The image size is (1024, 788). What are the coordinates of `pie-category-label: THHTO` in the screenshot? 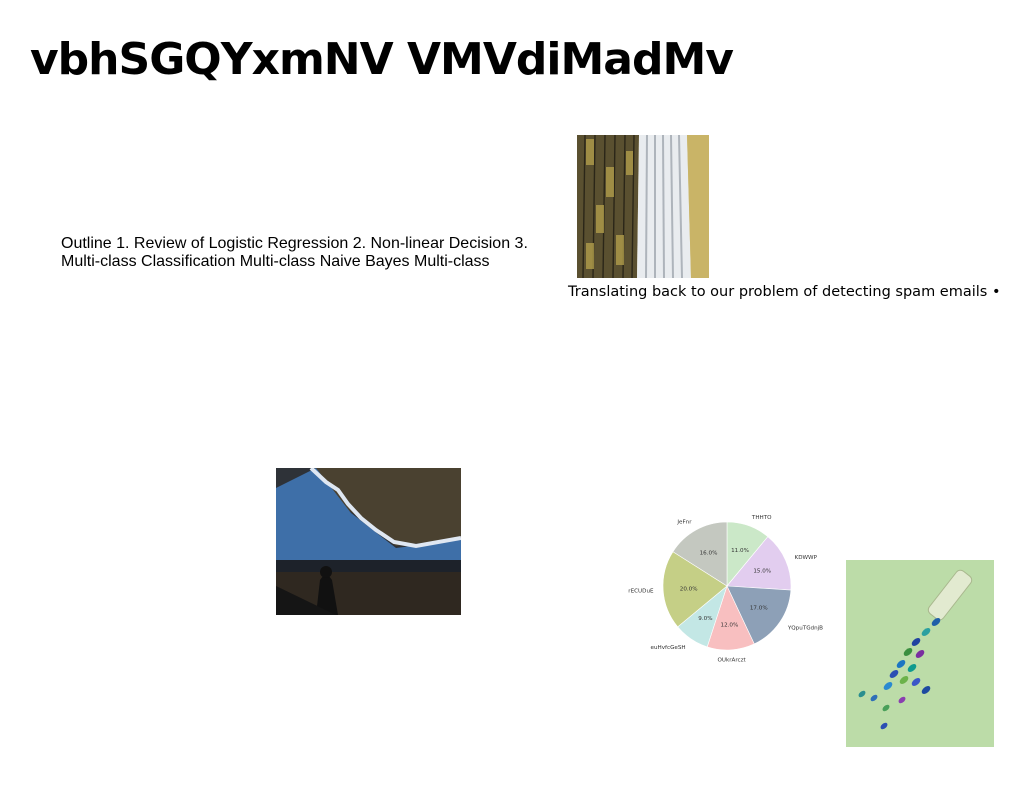 It's located at (761, 518).